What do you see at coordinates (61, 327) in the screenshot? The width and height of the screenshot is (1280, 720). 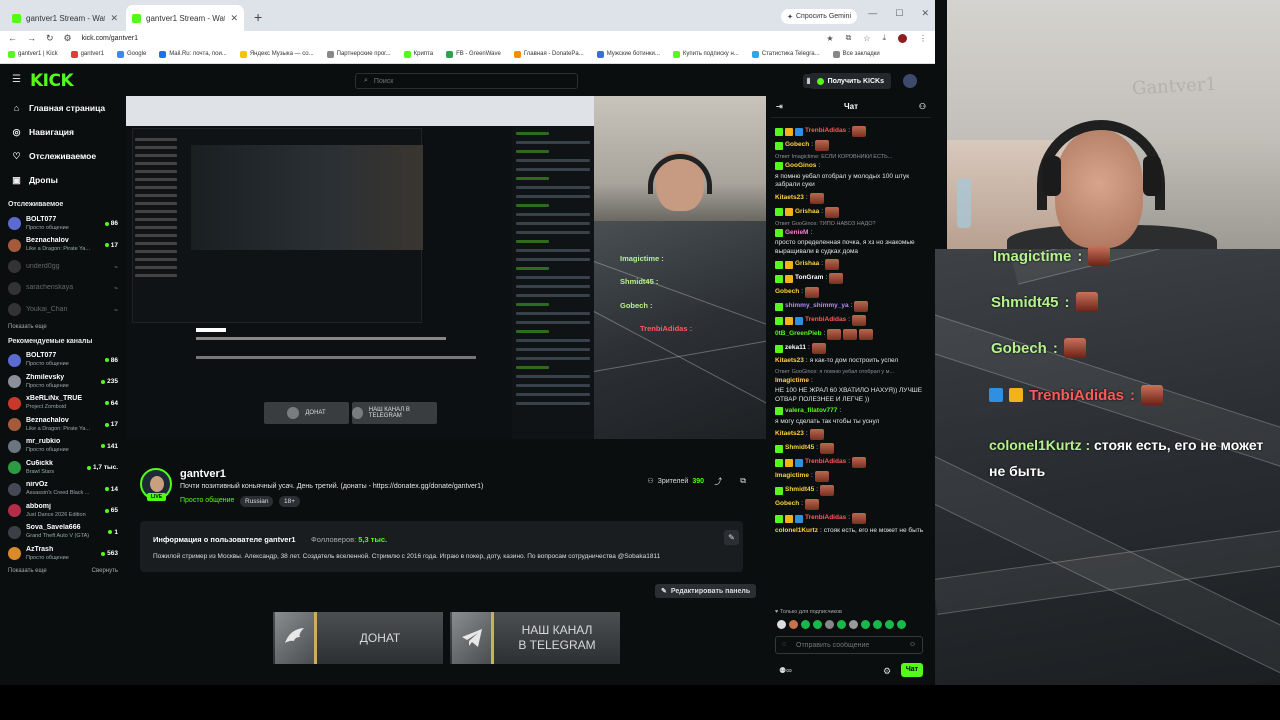 I see `show-more-following: Показать еще` at bounding box center [61, 327].